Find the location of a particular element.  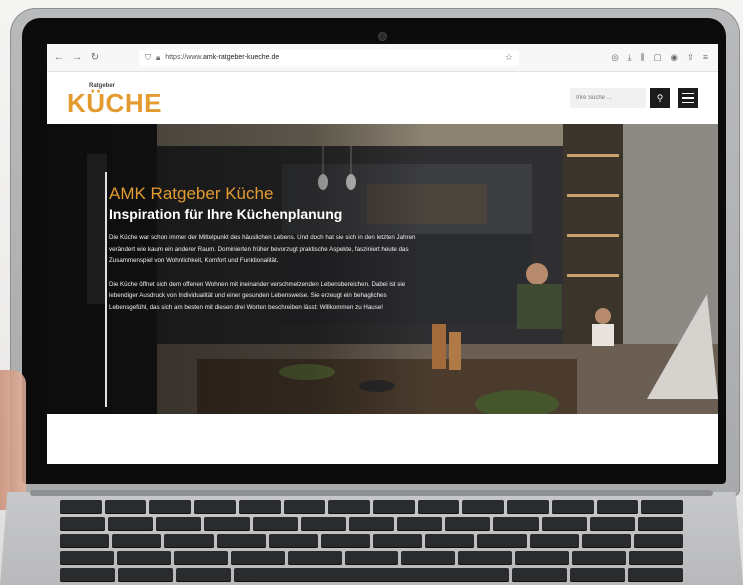

forward-arrow-icon: → is located at coordinates (77, 57).